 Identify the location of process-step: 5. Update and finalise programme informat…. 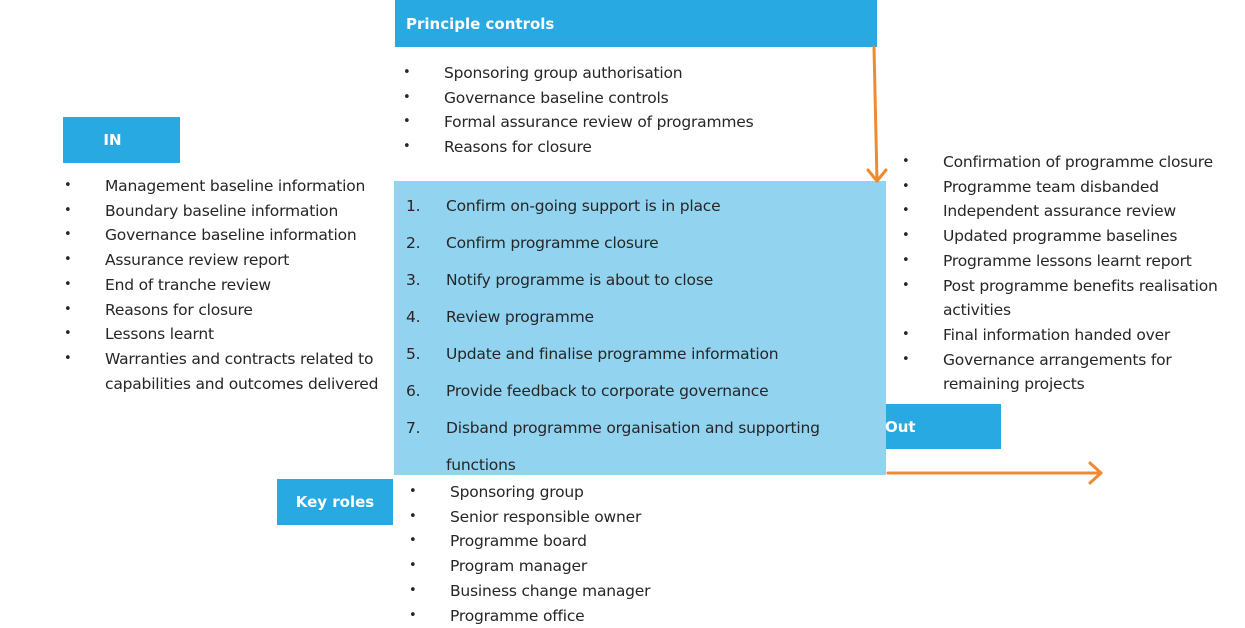
(643, 354).